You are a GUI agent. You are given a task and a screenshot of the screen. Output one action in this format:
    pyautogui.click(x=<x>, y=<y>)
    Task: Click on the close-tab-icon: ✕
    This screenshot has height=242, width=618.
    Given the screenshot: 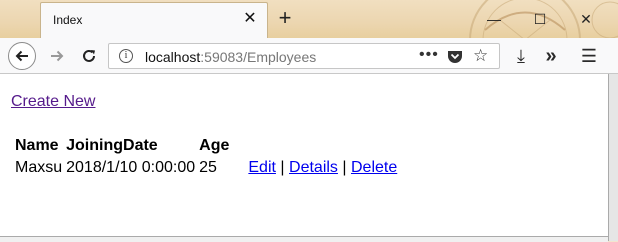 What is the action you would take?
    pyautogui.click(x=250, y=19)
    